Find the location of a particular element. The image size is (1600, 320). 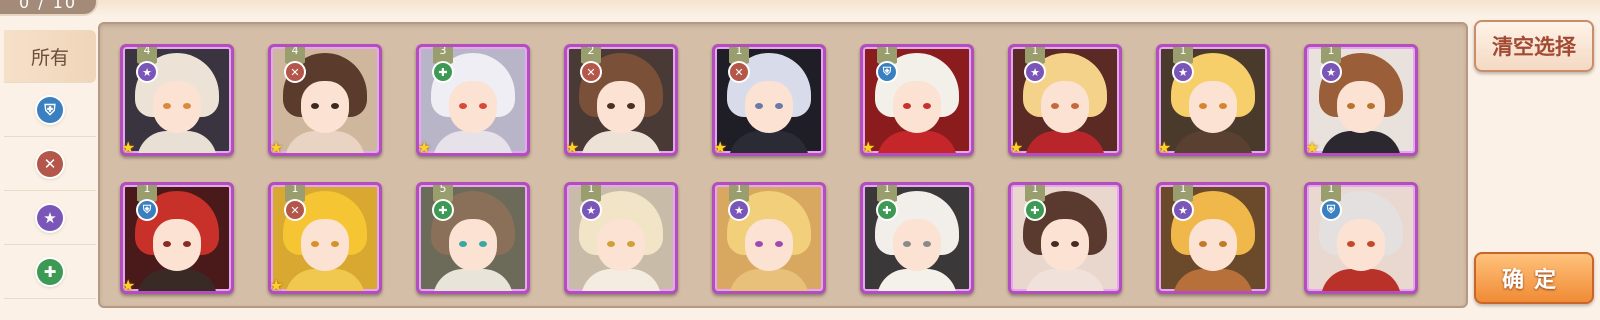

filter-all: 所有 is located at coordinates (50, 56).